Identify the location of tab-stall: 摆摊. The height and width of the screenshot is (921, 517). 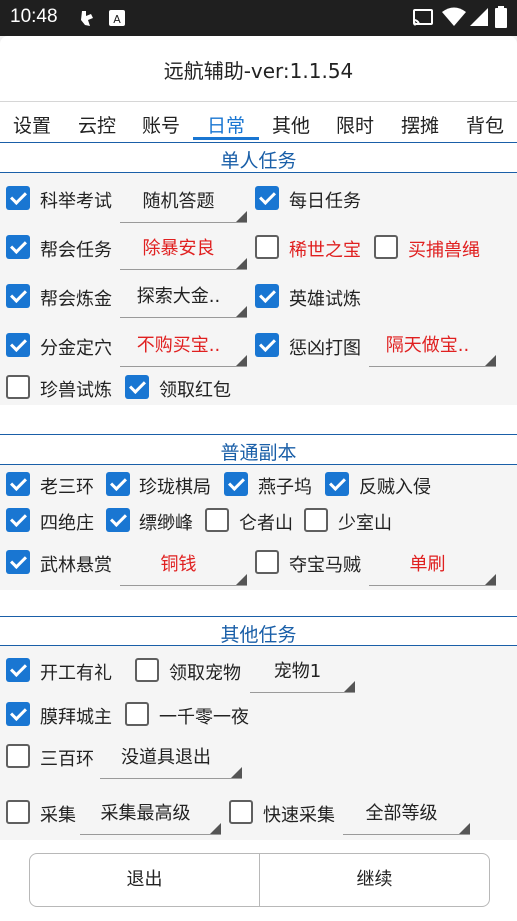
(420, 124).